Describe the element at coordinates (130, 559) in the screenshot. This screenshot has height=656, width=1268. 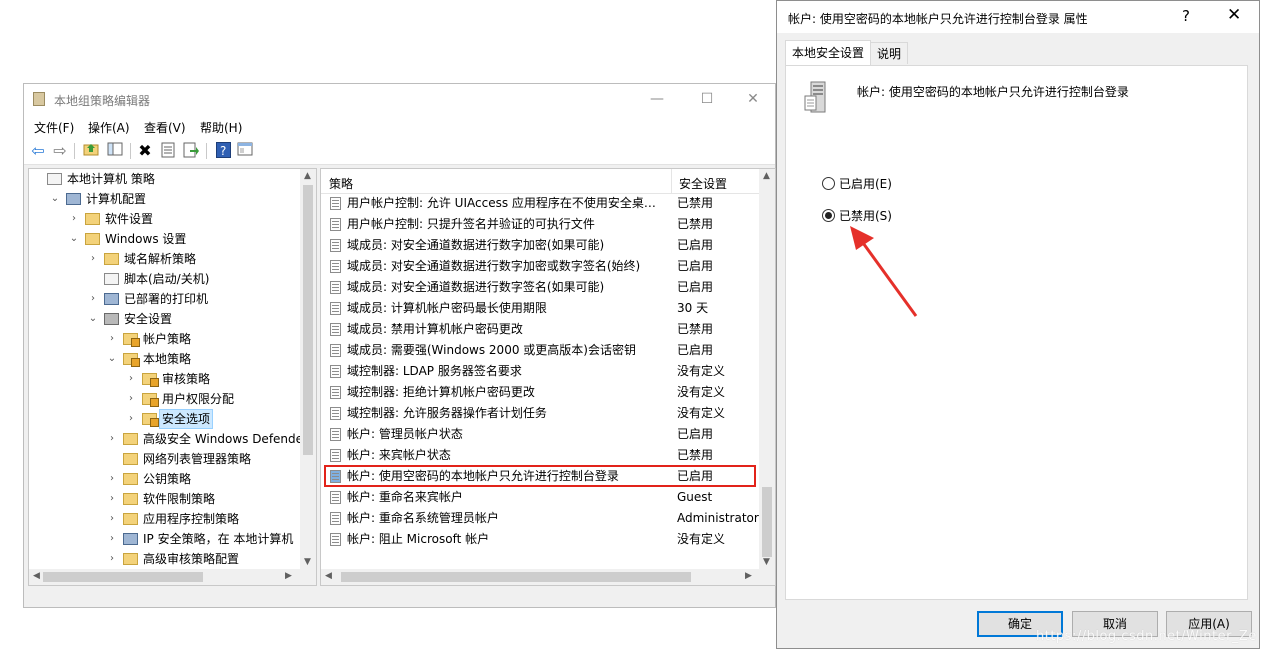
I see `folder-icon` at that location.